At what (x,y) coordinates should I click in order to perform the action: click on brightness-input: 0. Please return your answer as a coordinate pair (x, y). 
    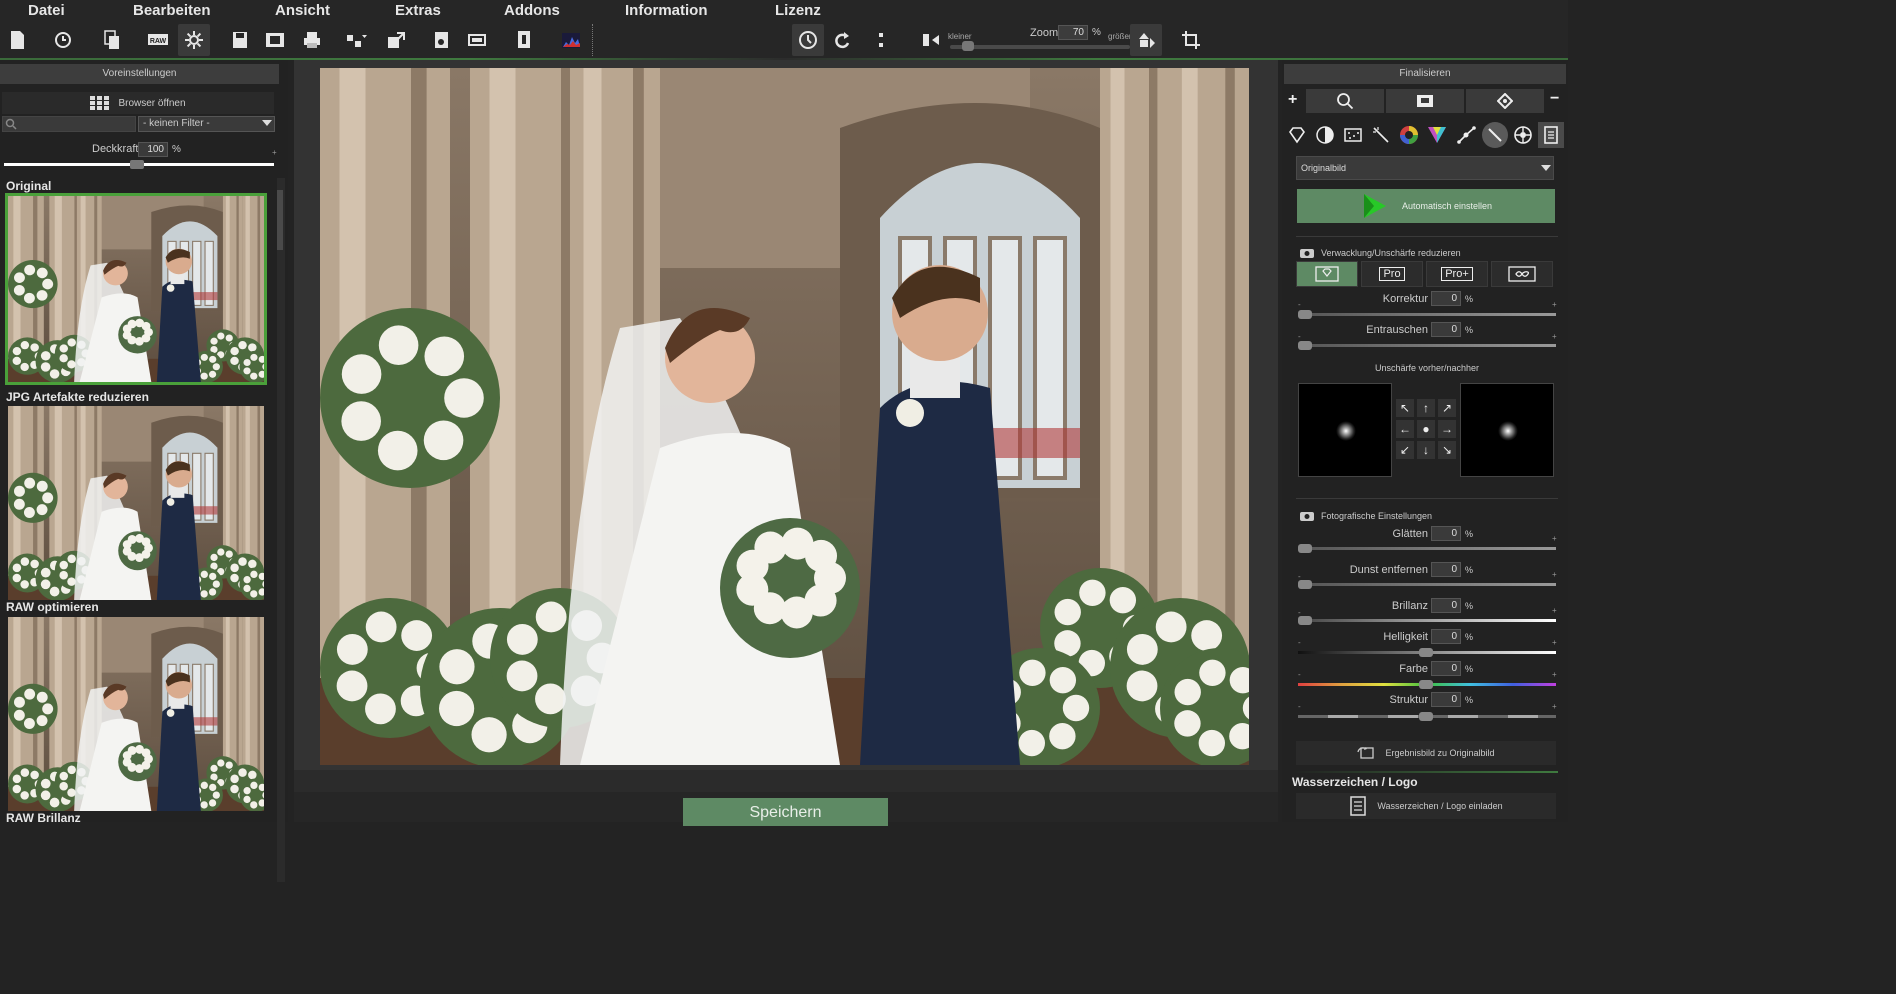
    Looking at the image, I should click on (1446, 636).